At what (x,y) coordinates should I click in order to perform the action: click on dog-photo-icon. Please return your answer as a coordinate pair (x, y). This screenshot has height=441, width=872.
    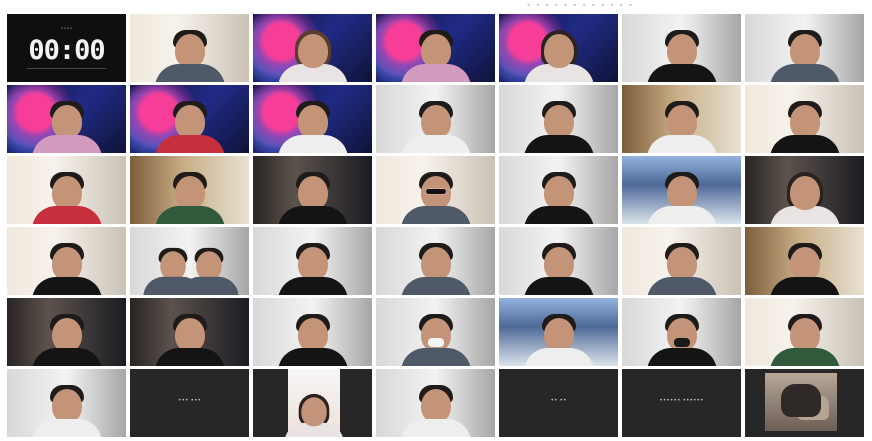
    Looking at the image, I should click on (801, 400).